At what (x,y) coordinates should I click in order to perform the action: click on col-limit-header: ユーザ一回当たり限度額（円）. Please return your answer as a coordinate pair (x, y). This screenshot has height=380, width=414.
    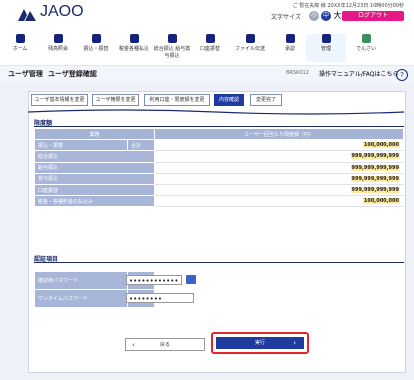
    Looking at the image, I should click on (279, 134).